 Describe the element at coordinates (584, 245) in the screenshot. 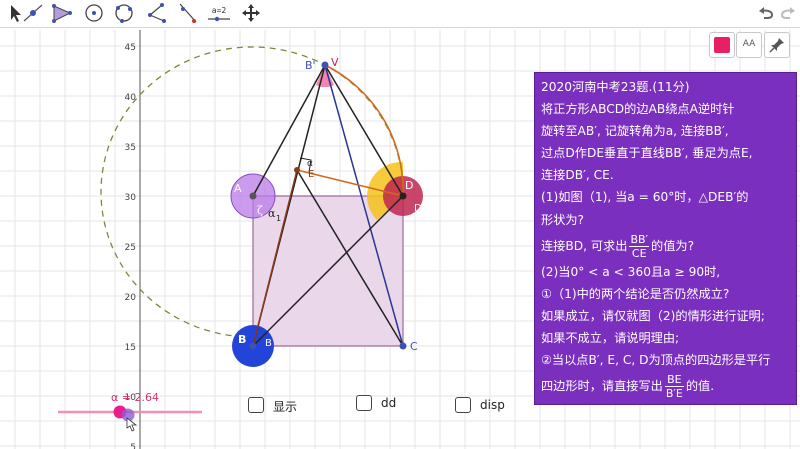

I see `fraction-1-prefix: 连接BD, 可求出` at that location.